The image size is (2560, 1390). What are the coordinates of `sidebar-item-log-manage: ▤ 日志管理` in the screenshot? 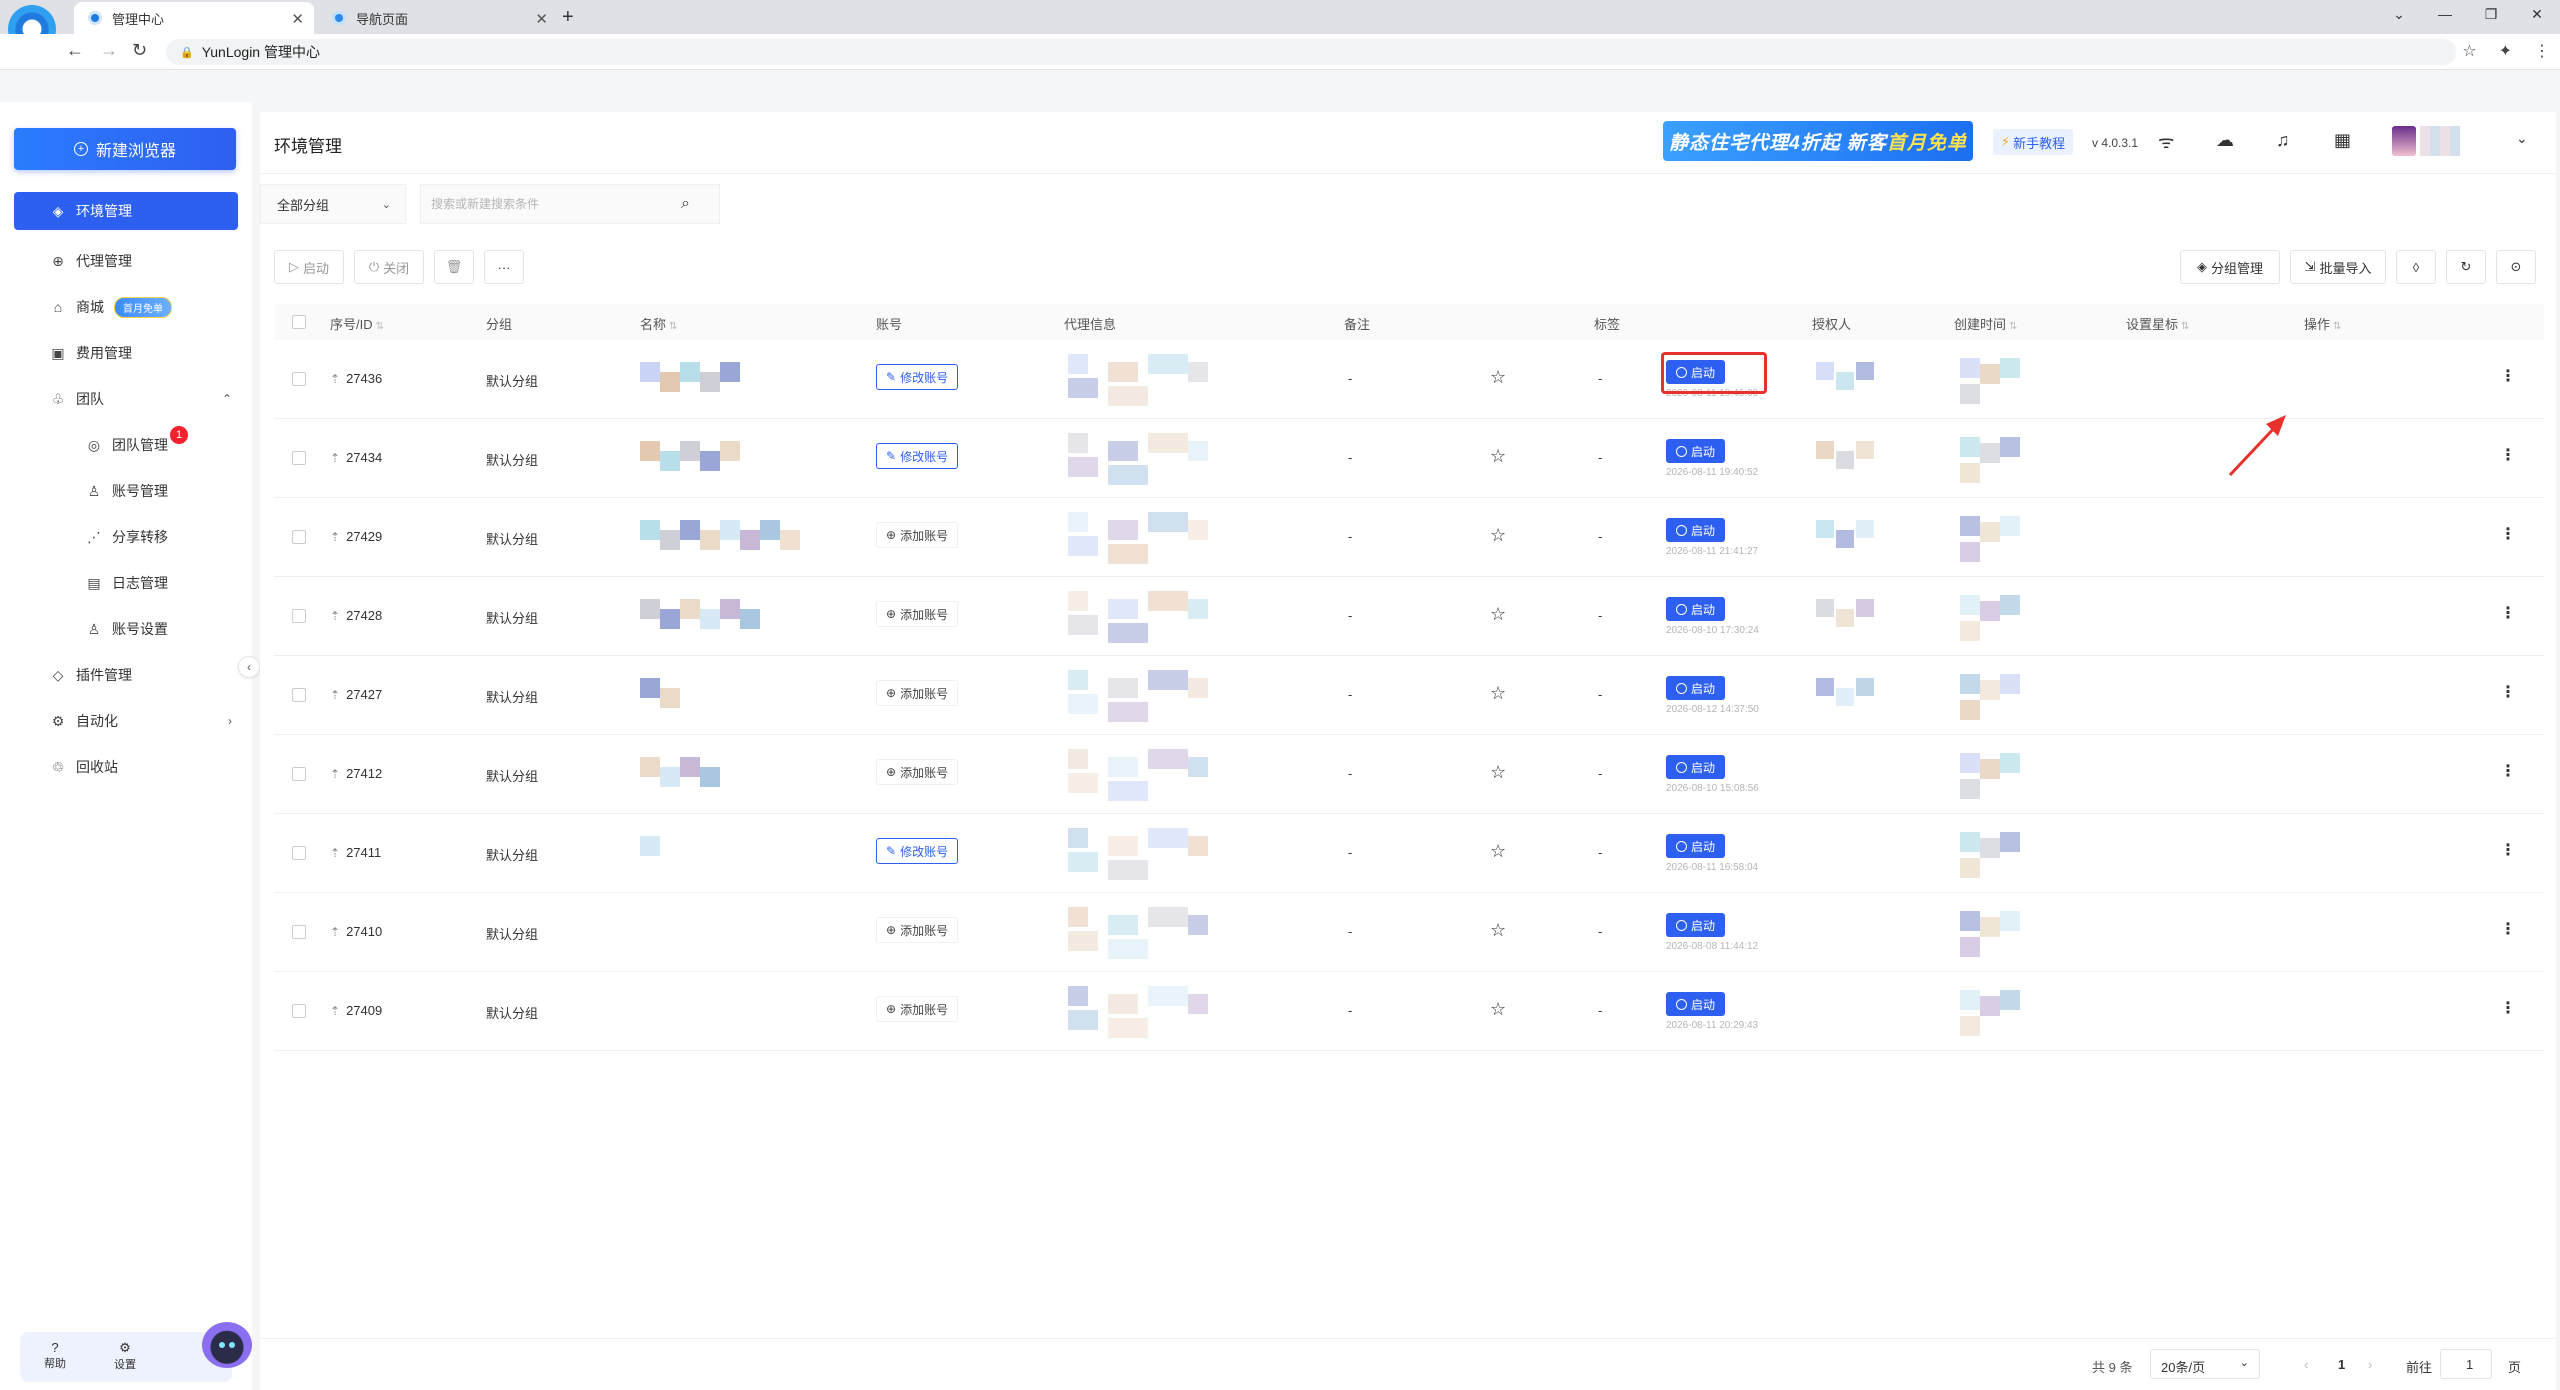 It's located at (126, 583).